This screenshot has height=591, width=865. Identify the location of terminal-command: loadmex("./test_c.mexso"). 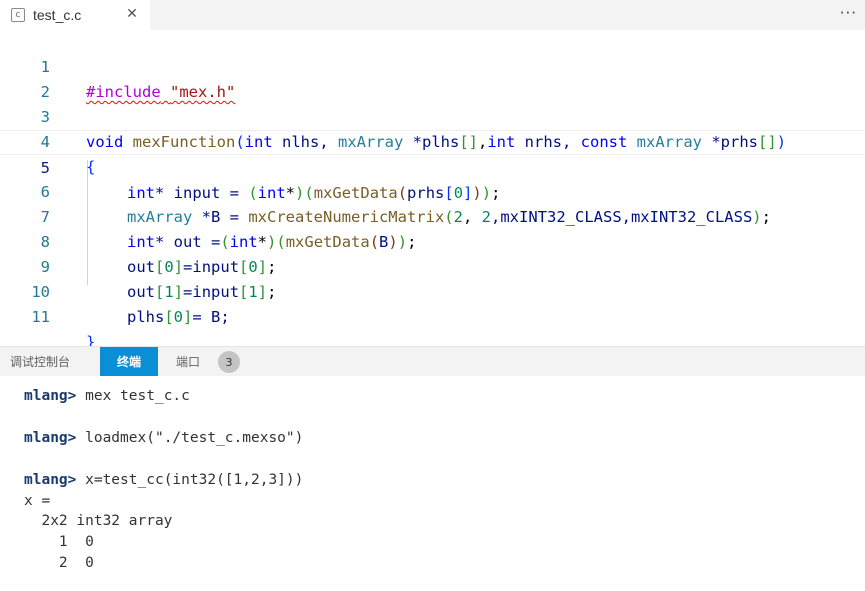
(190, 438).